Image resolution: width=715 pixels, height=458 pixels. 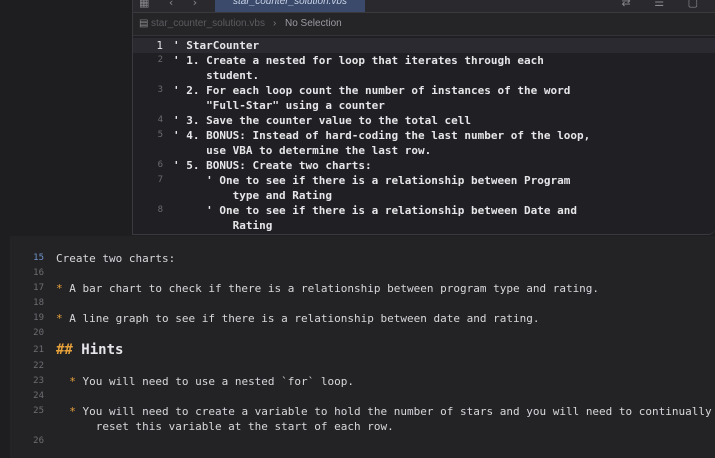 I want to click on code-line: use VBA to determine the last row., so click(x=424, y=150).